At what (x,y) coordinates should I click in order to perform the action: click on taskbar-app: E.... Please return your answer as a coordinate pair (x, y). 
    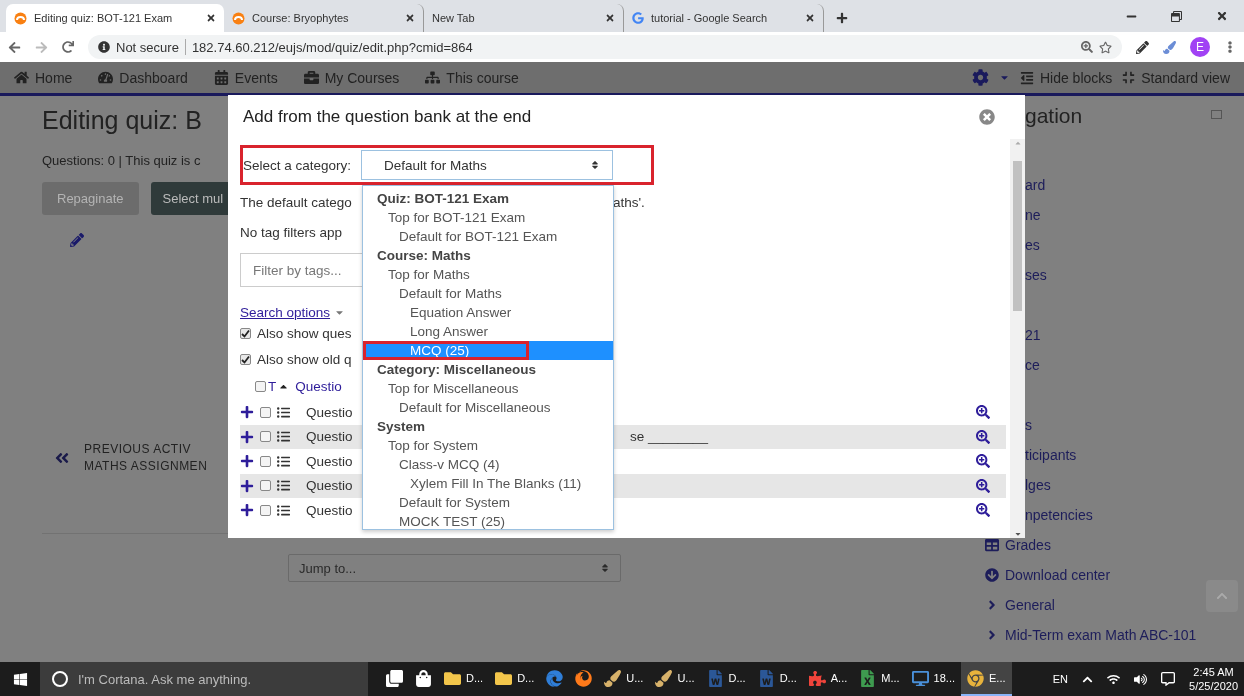
    Looking at the image, I should click on (986, 679).